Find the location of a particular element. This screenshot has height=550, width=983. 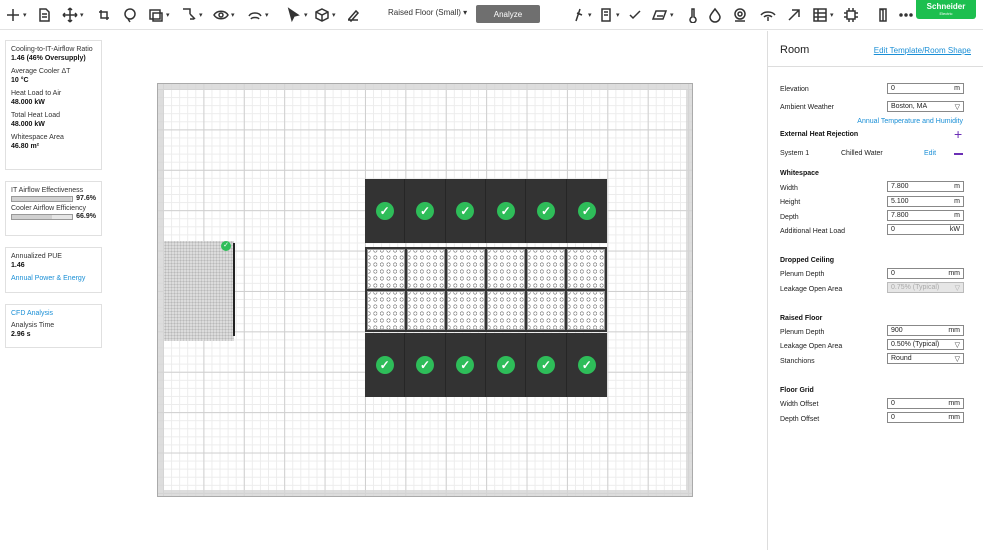

stanchions-value: Round is located at coordinates (901, 358).